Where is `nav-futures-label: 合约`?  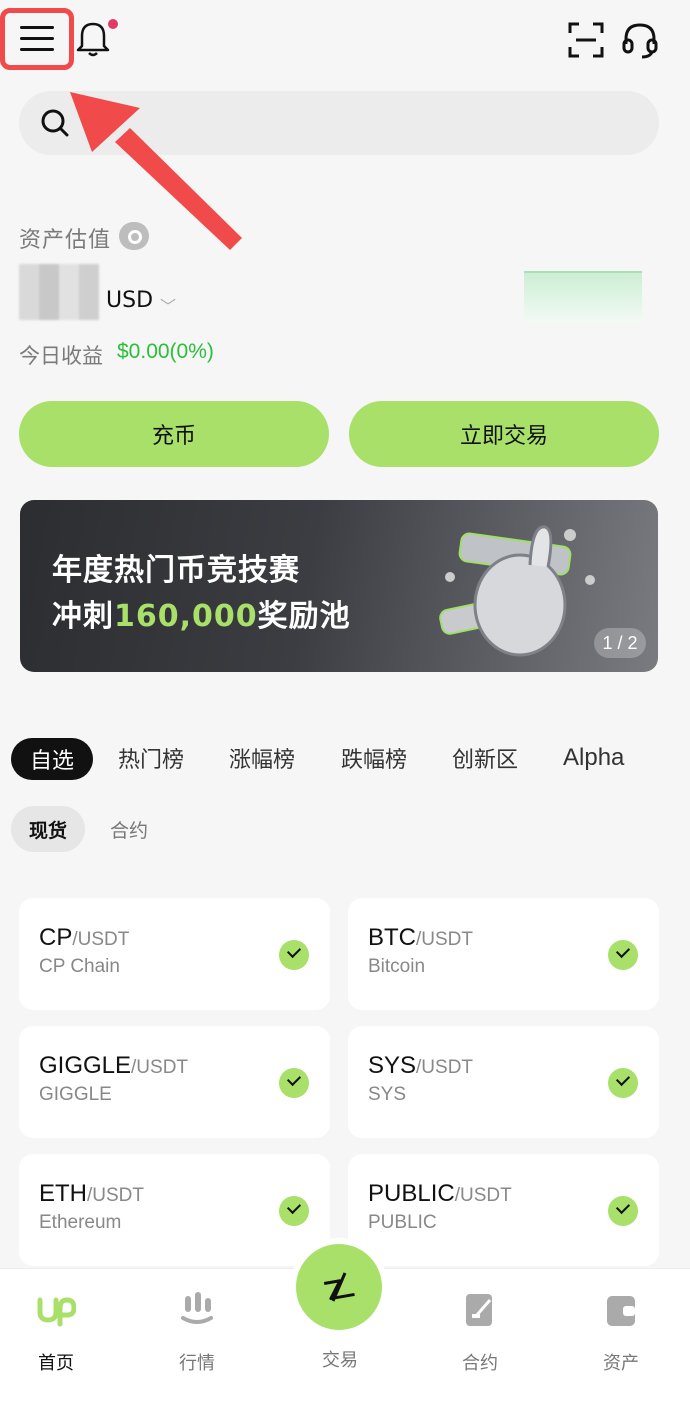 nav-futures-label: 合约 is located at coordinates (480, 1363).